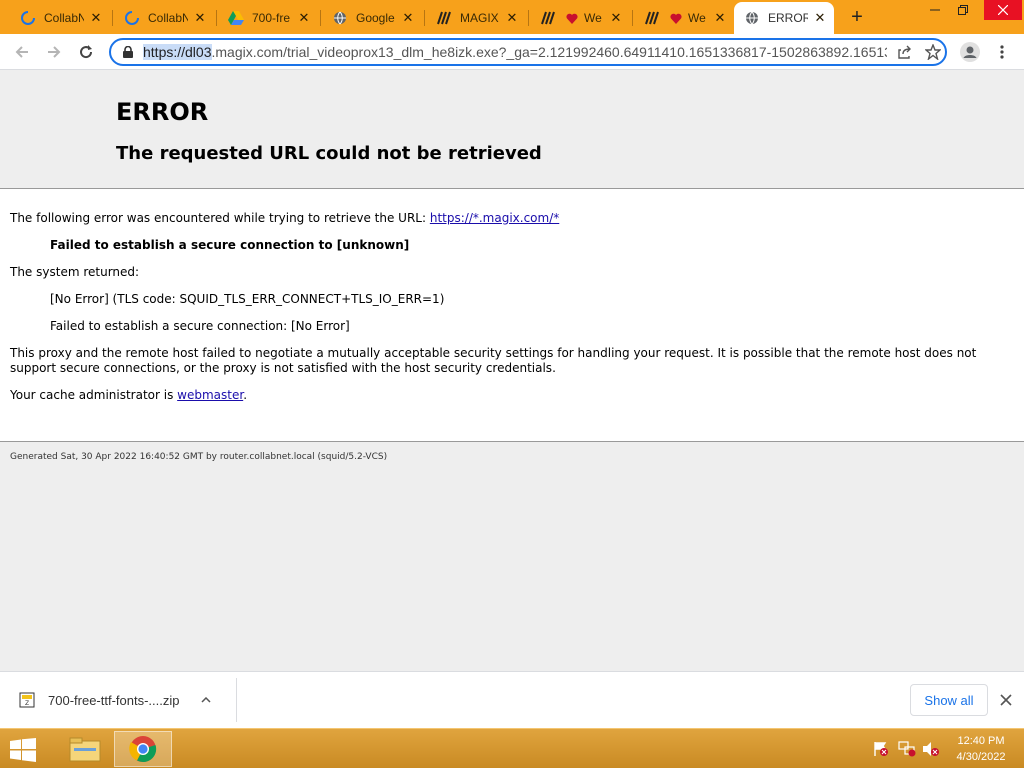  Describe the element at coordinates (512, 748) in the screenshot. I see `windows-taskbar: 12:40 PM 4/30/2022` at that location.